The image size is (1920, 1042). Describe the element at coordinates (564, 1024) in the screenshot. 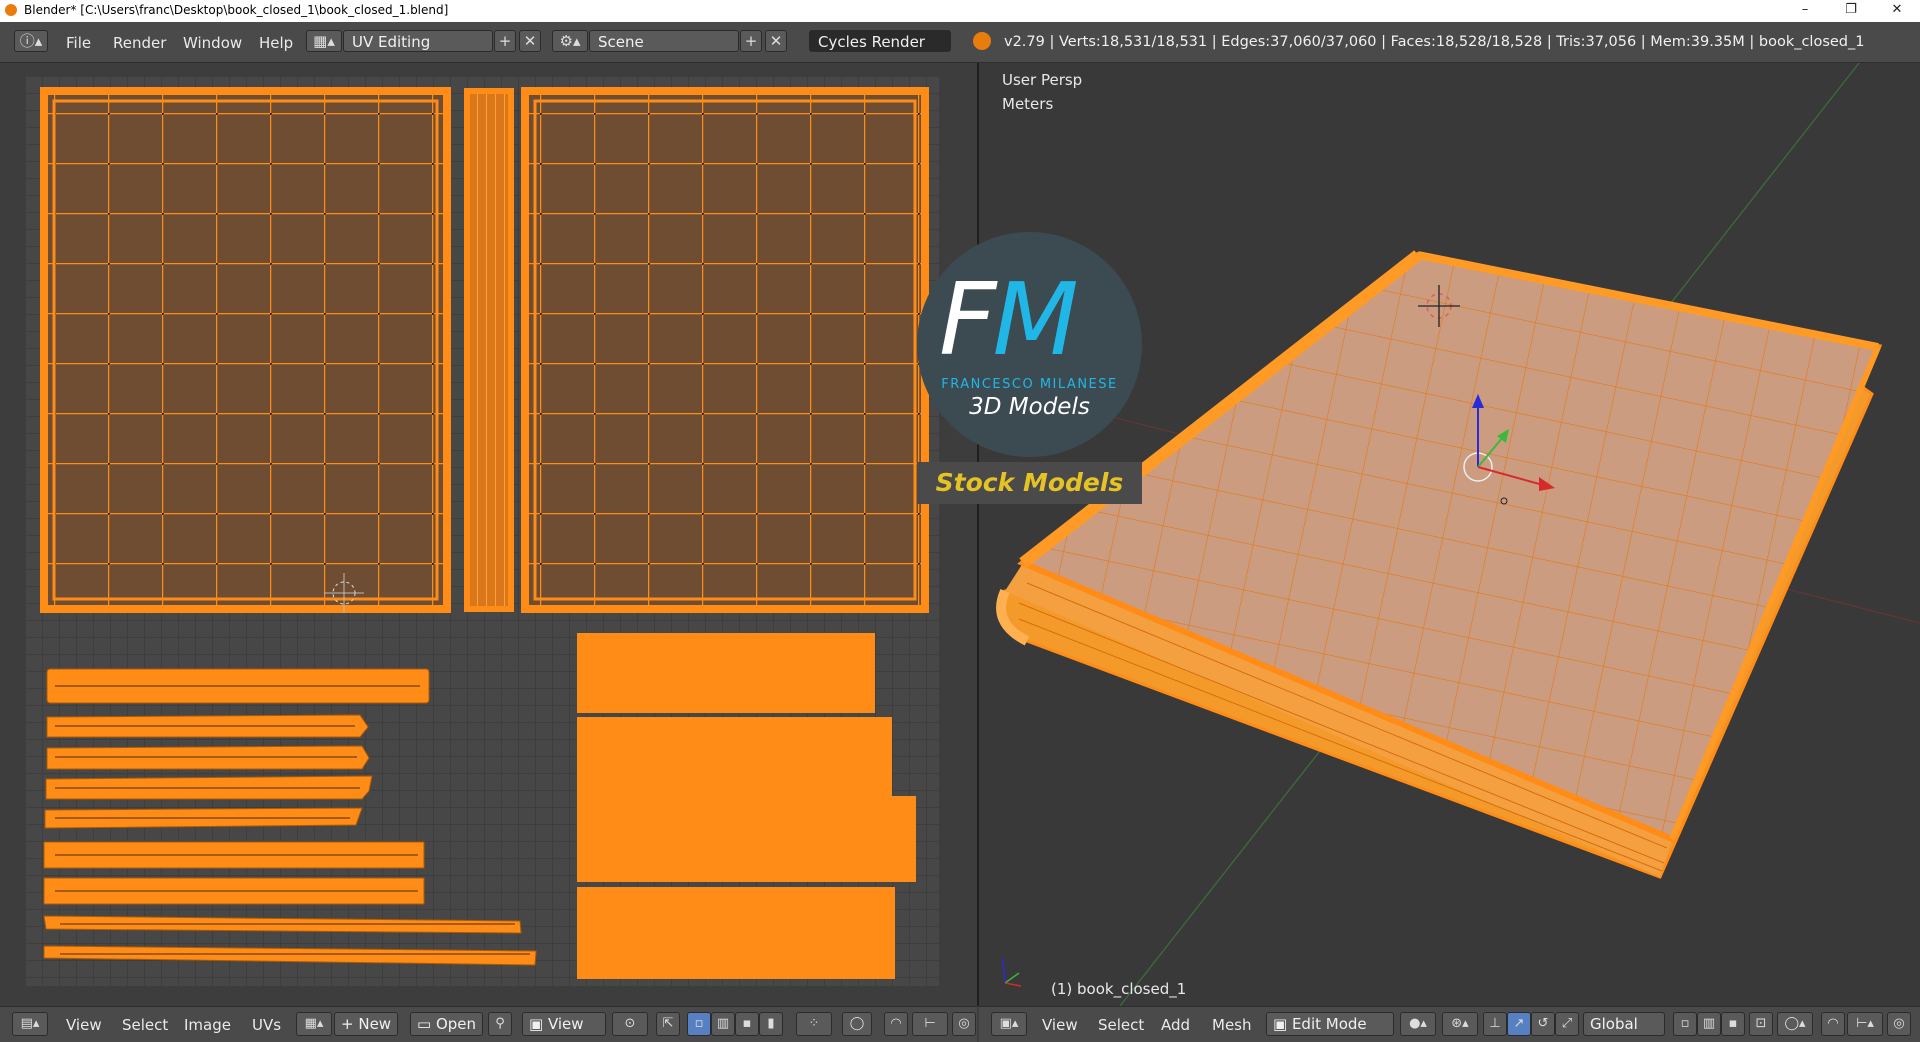

I see `view-mode-select: ▣ View` at that location.